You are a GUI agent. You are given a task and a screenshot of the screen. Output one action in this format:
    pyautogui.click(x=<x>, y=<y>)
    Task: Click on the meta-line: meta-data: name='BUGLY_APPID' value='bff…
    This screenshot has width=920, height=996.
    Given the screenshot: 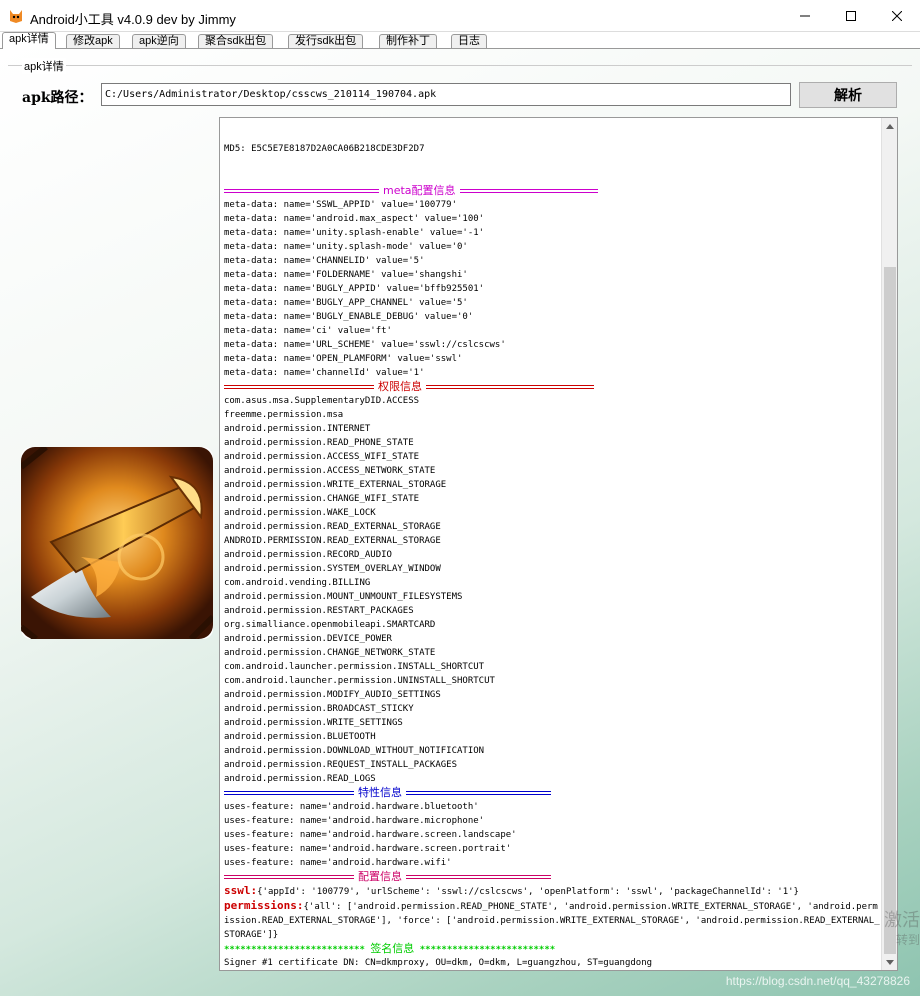 What is the action you would take?
    pyautogui.click(x=354, y=289)
    